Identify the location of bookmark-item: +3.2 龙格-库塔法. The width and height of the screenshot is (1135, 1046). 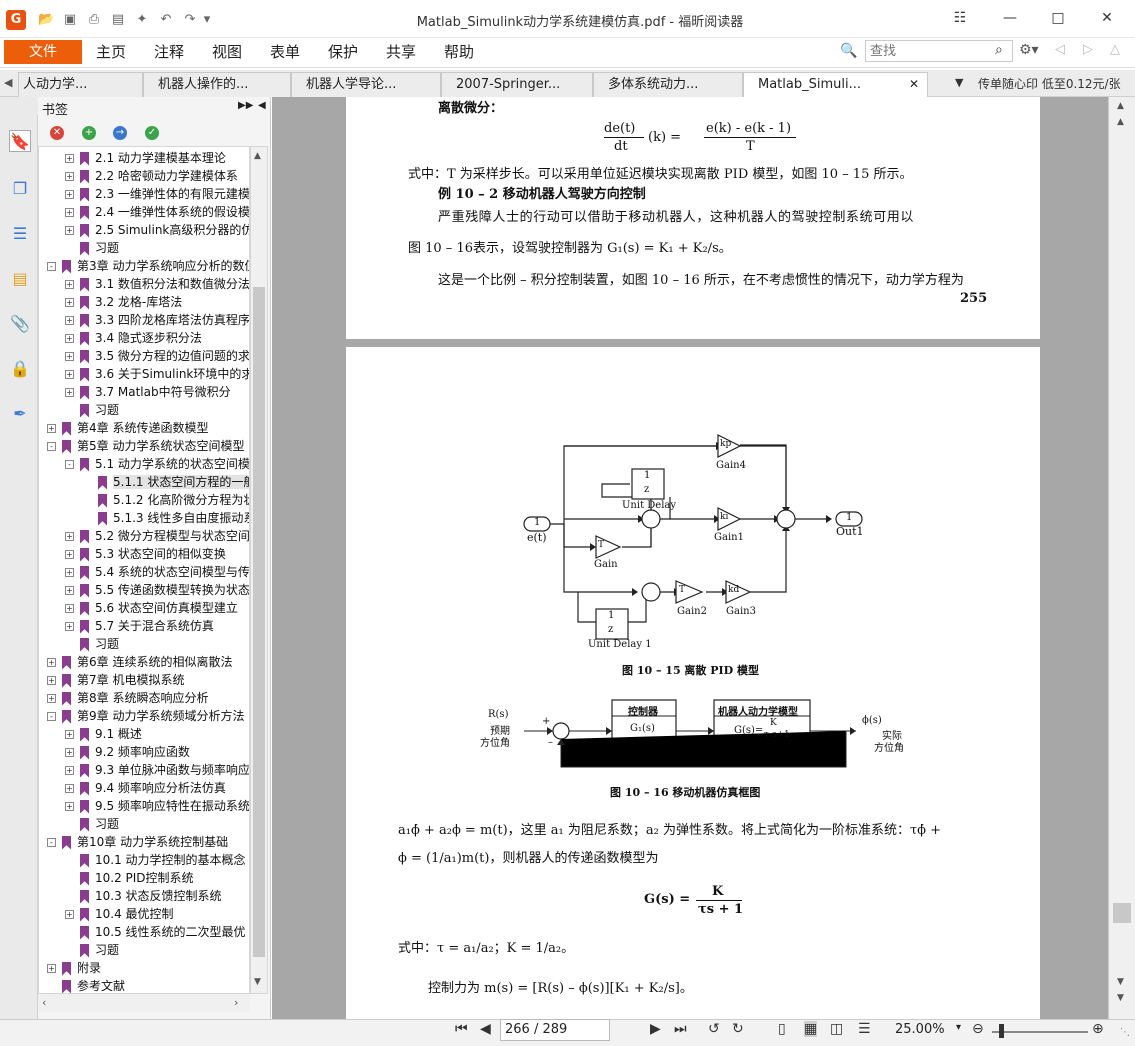
(123, 302).